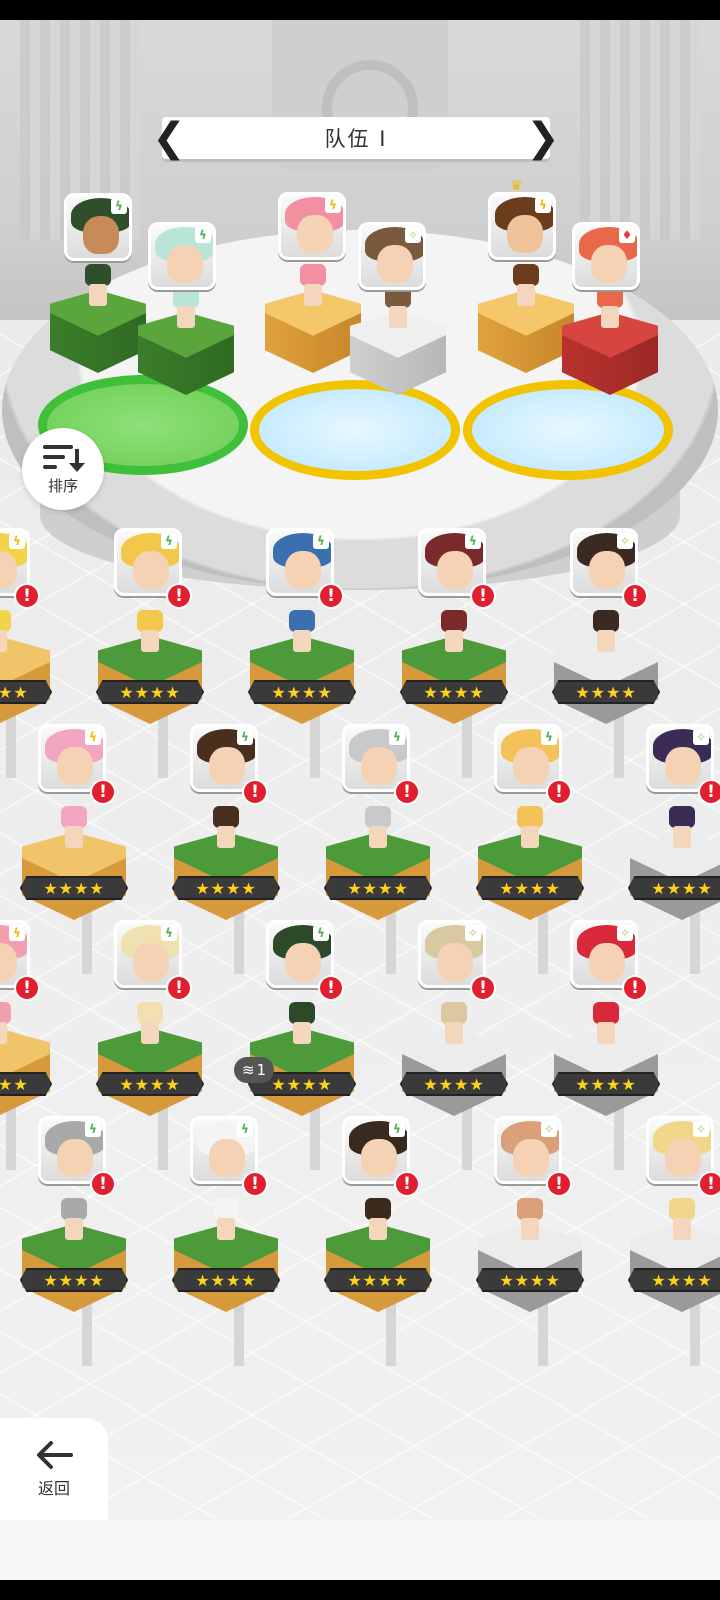 The width and height of the screenshot is (720, 1600). I want to click on leader-crown-icon: ♛, so click(516, 186).